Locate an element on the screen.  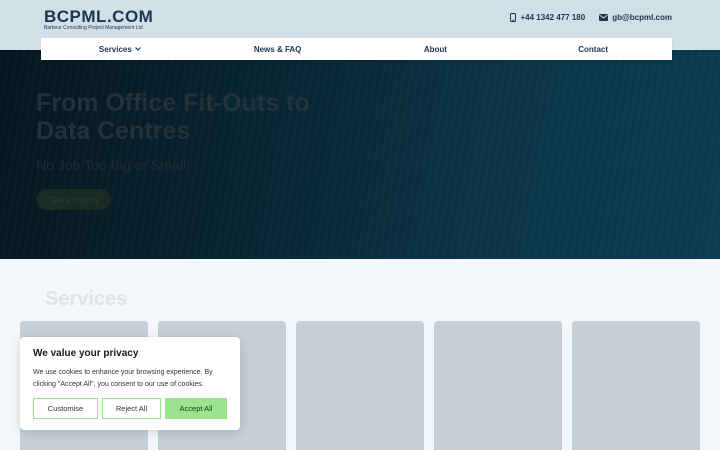
reject-all-button: Reject All is located at coordinates (131, 408).